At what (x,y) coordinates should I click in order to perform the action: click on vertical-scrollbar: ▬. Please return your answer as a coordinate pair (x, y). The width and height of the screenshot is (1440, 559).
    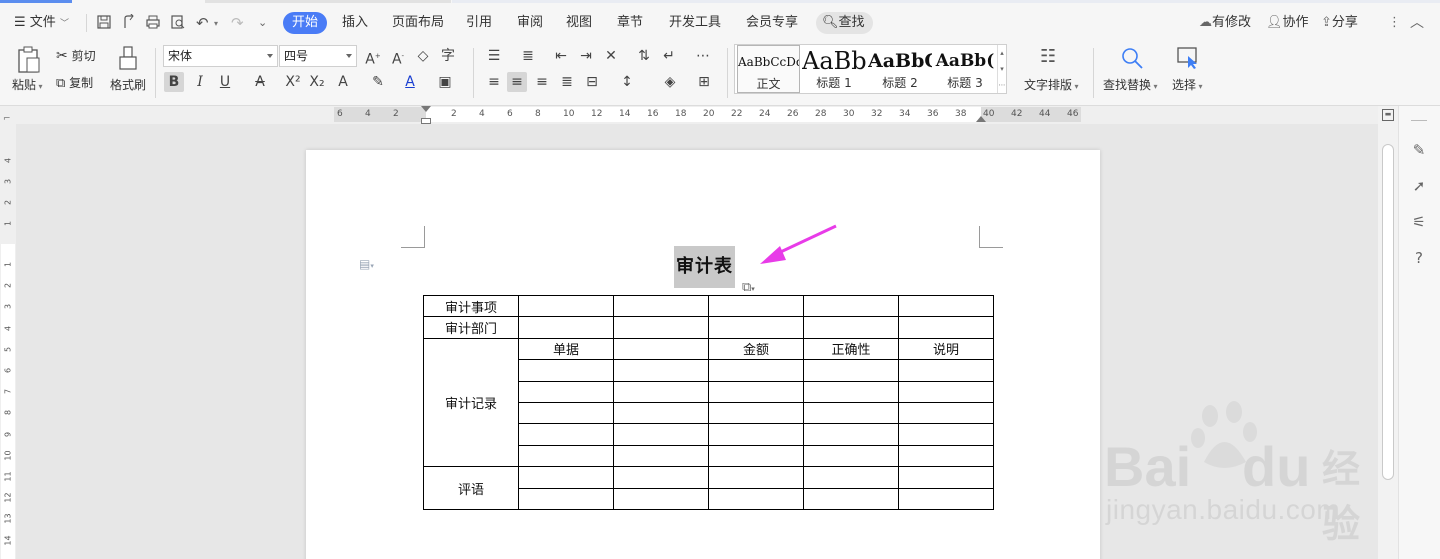
    Looking at the image, I should click on (1388, 332).